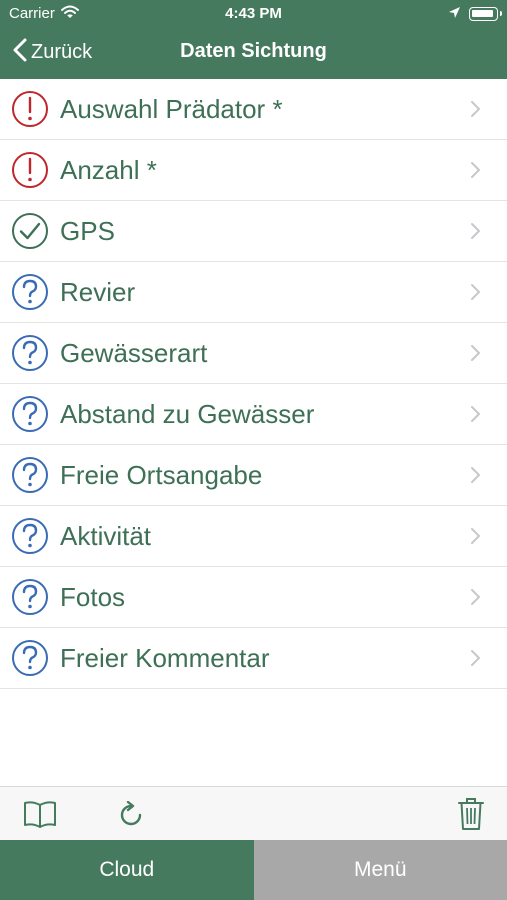  I want to click on list-item-label: Revier, so click(98, 292).